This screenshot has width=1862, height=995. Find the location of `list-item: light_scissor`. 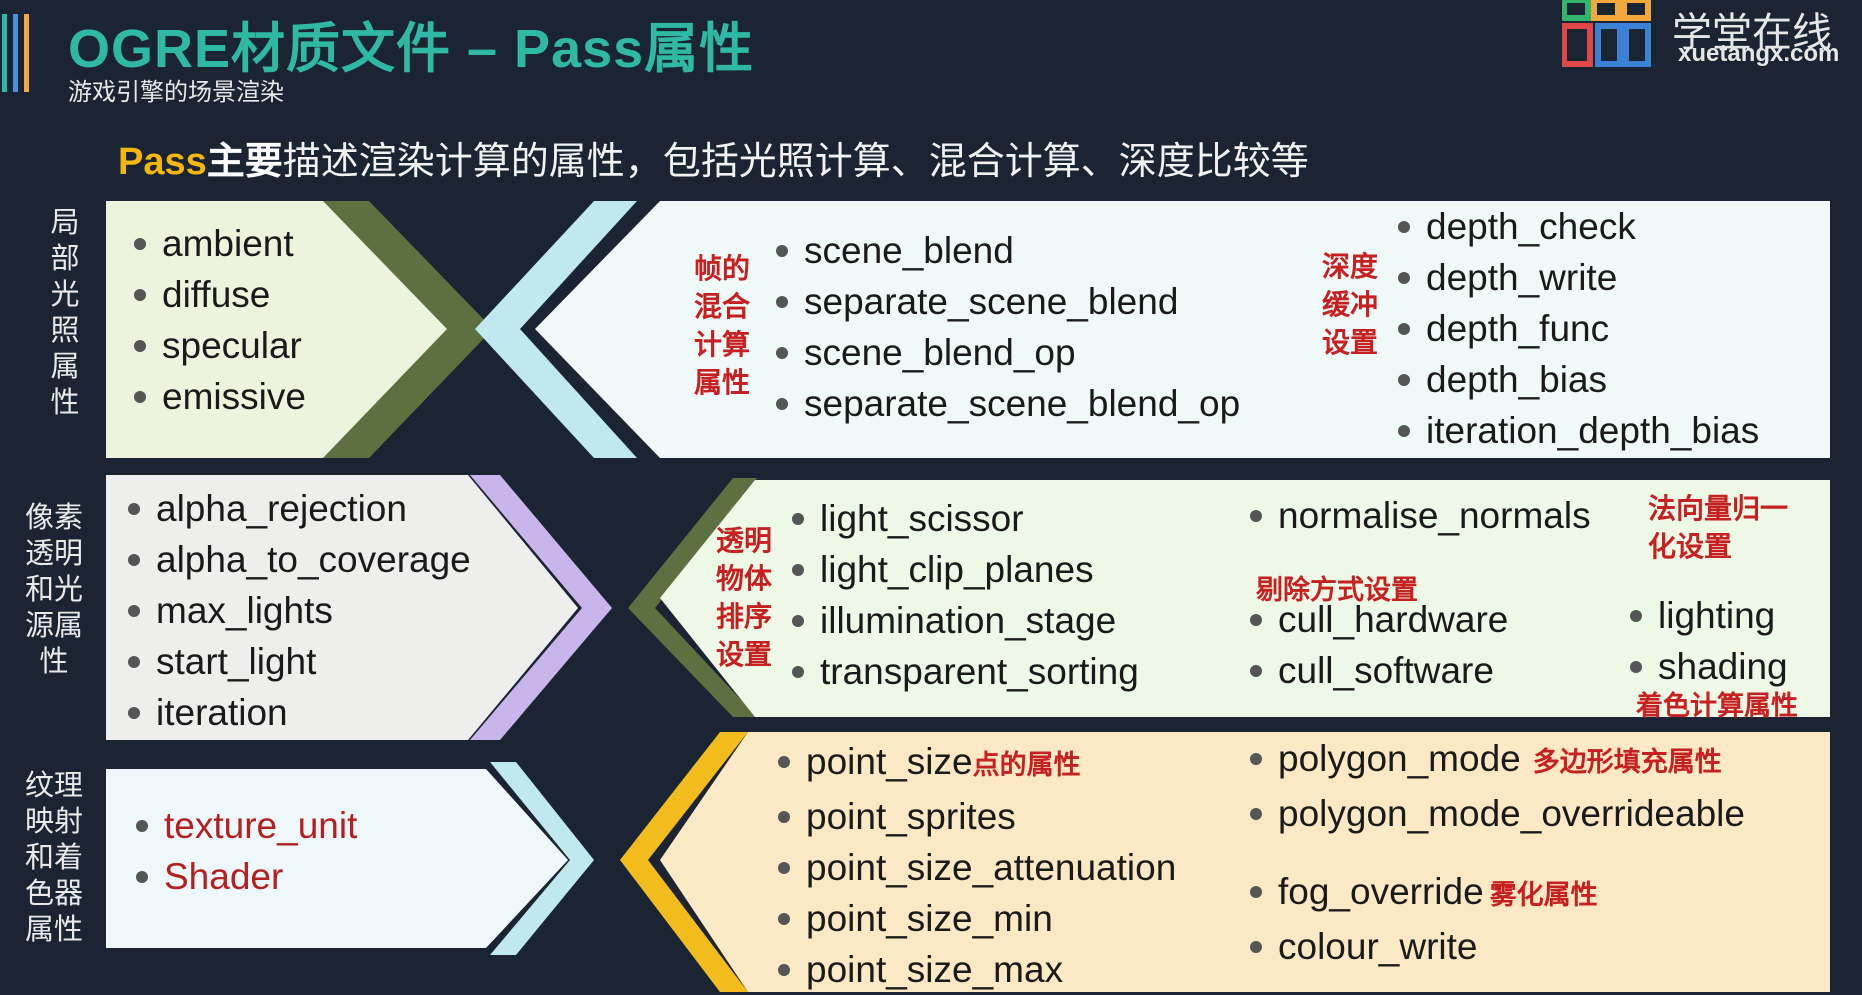

list-item: light_scissor is located at coordinates (962, 518).